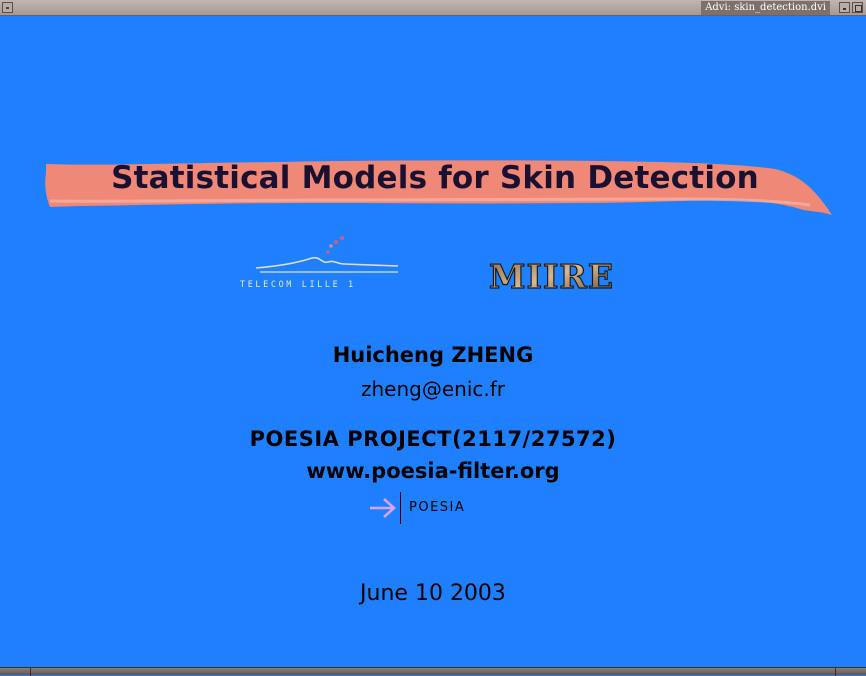  I want to click on window-bottom-frame, so click(433, 671).